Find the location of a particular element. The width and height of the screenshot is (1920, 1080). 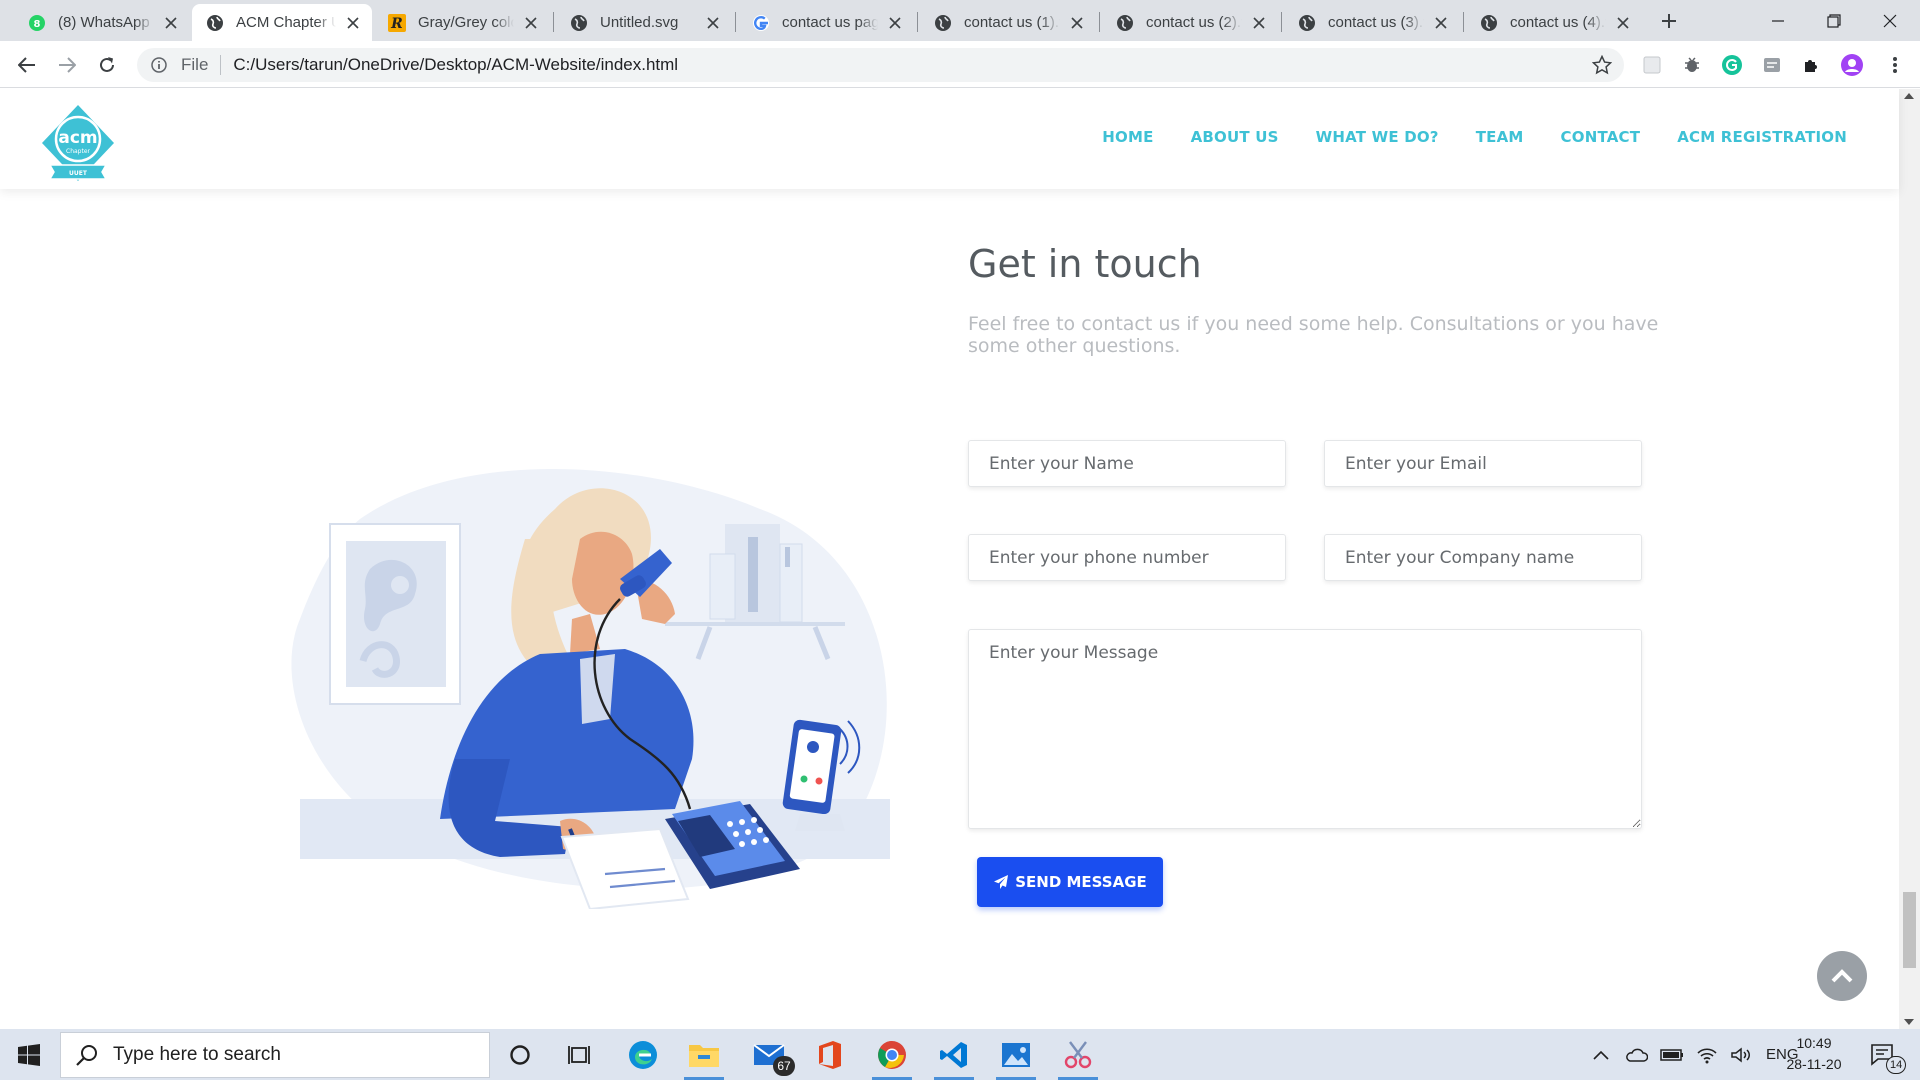

taskbar-office is located at coordinates (830, 1054).